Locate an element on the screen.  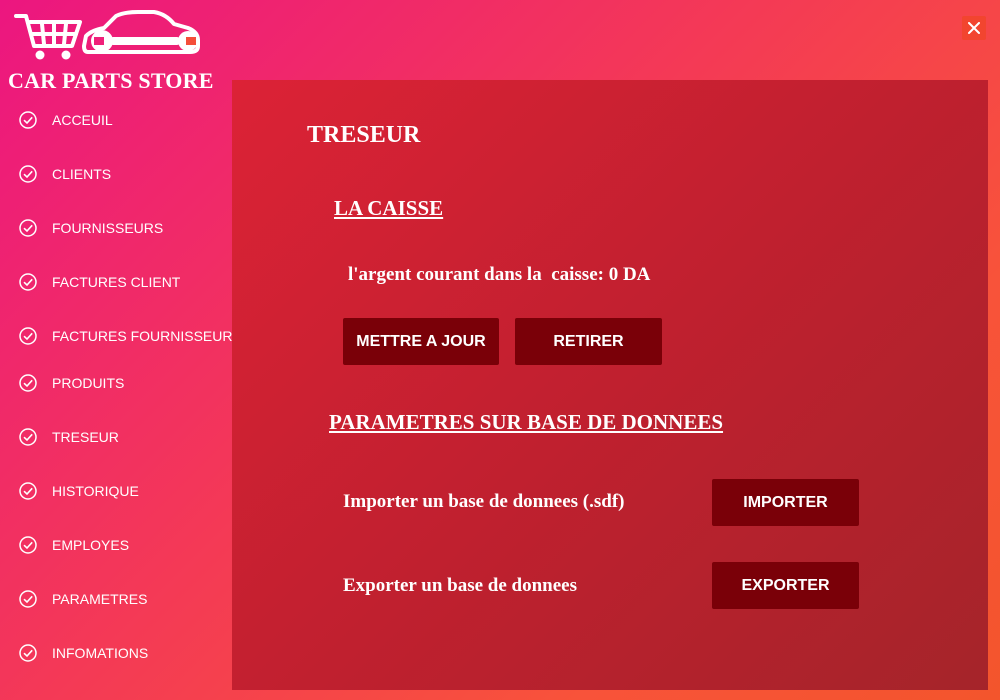
sidebar-item-produits: PRODUITS is located at coordinates (71, 383).